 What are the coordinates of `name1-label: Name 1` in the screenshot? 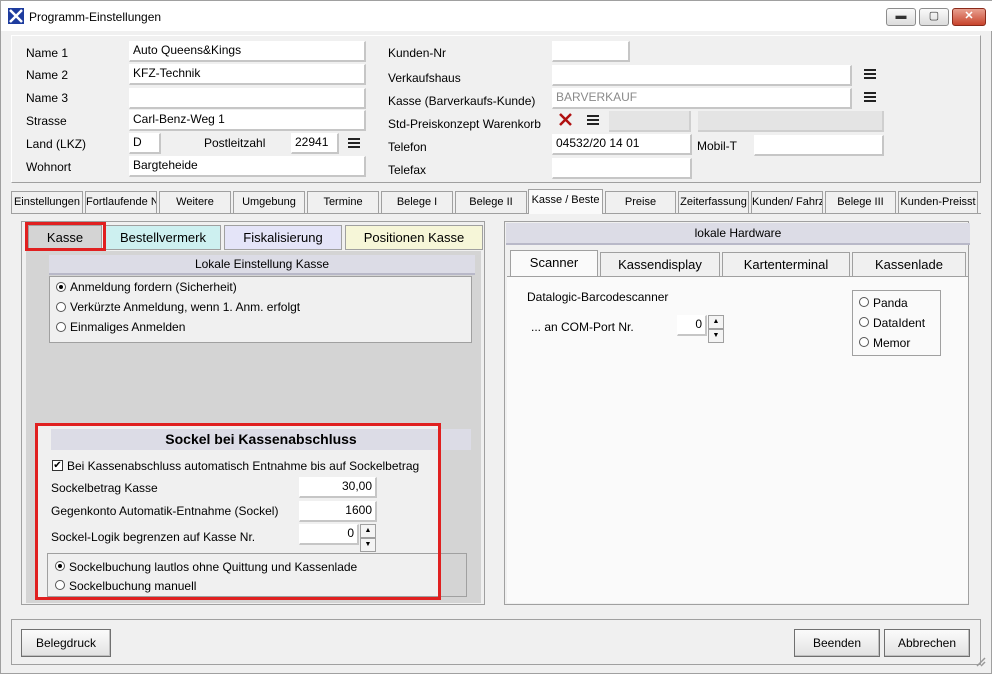 It's located at (47, 53).